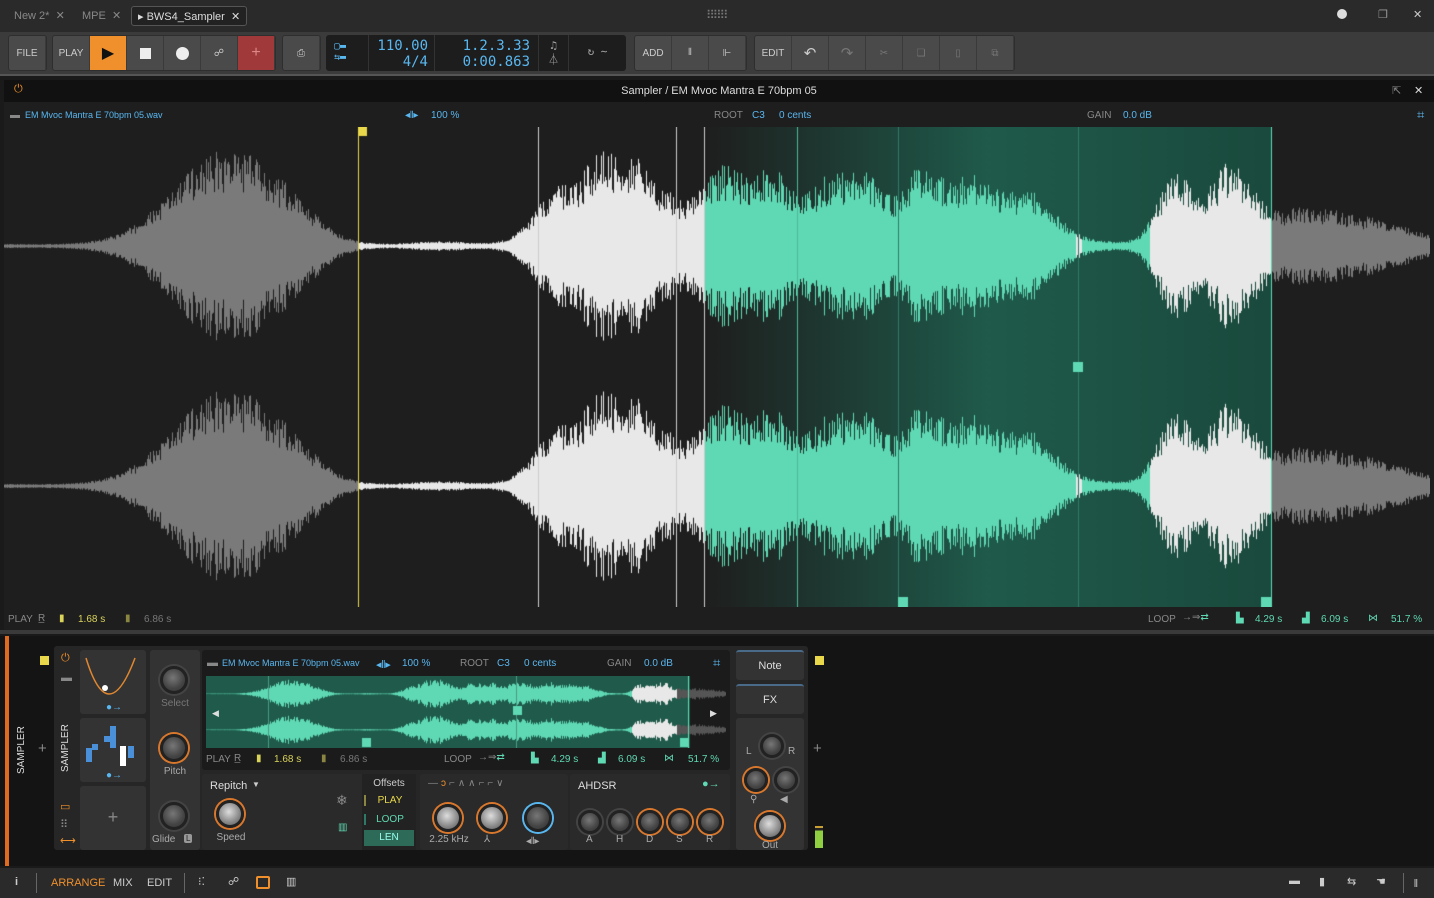 Image resolution: width=1434 pixels, height=898 pixels. Describe the element at coordinates (658, 663) in the screenshot. I see `gain-value: 0.0 dB` at that location.